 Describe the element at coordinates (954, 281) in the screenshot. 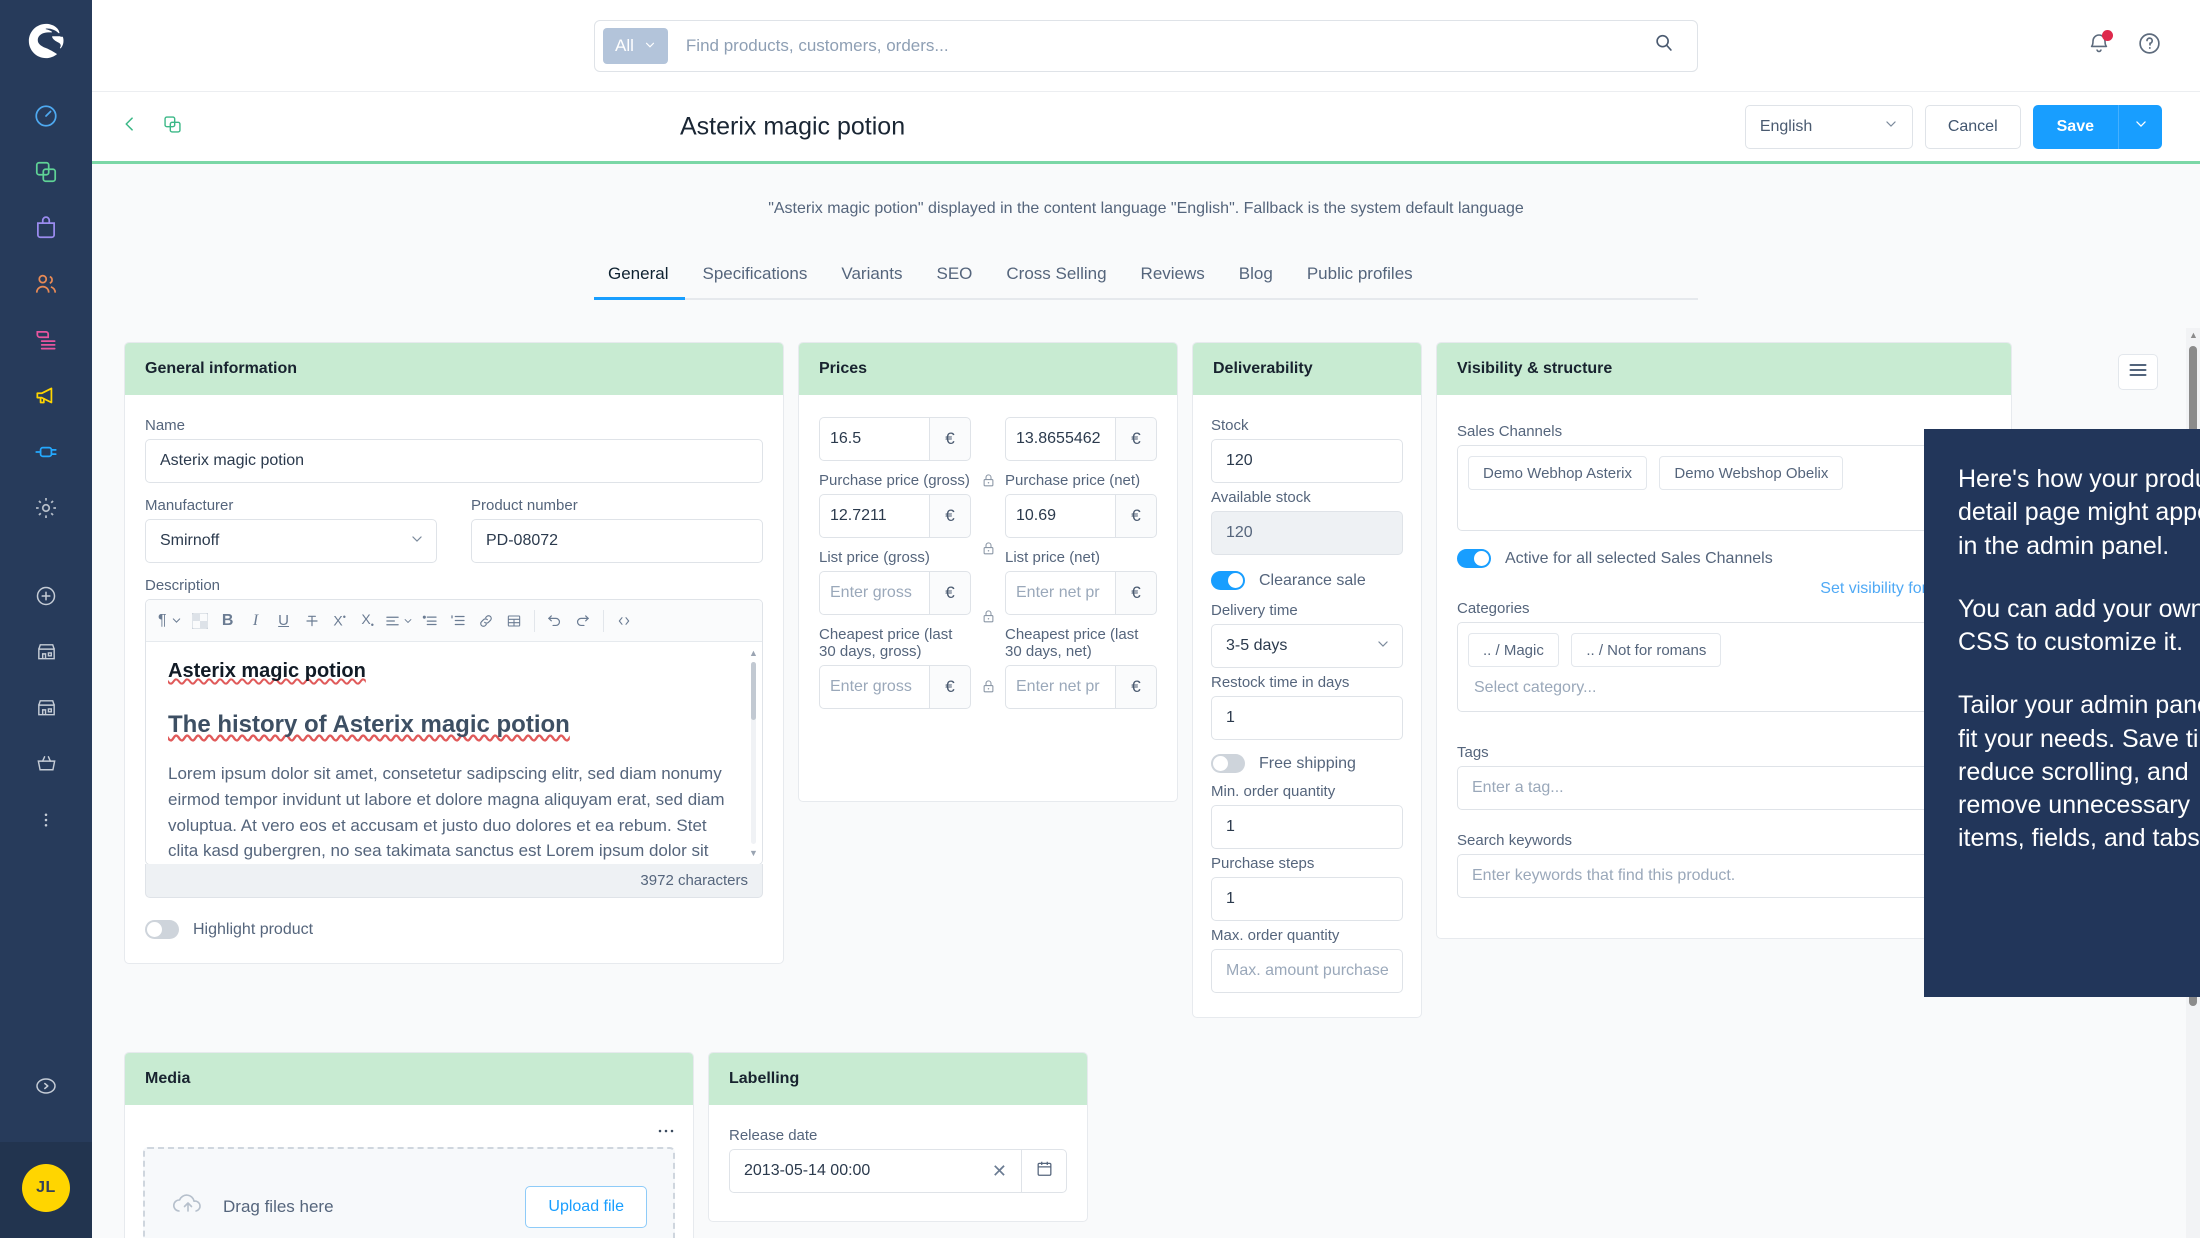

I see `tab-seo: SEO` at that location.